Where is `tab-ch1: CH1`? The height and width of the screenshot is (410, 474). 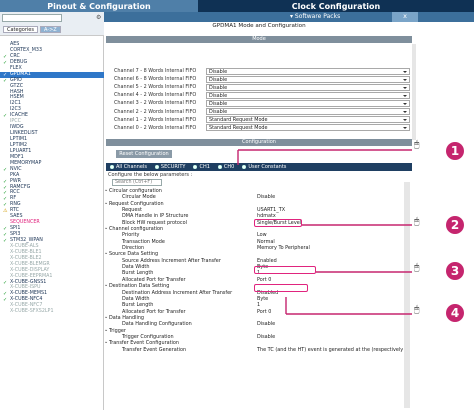
tab-ch1: CH1 is located at coordinates (201, 167).